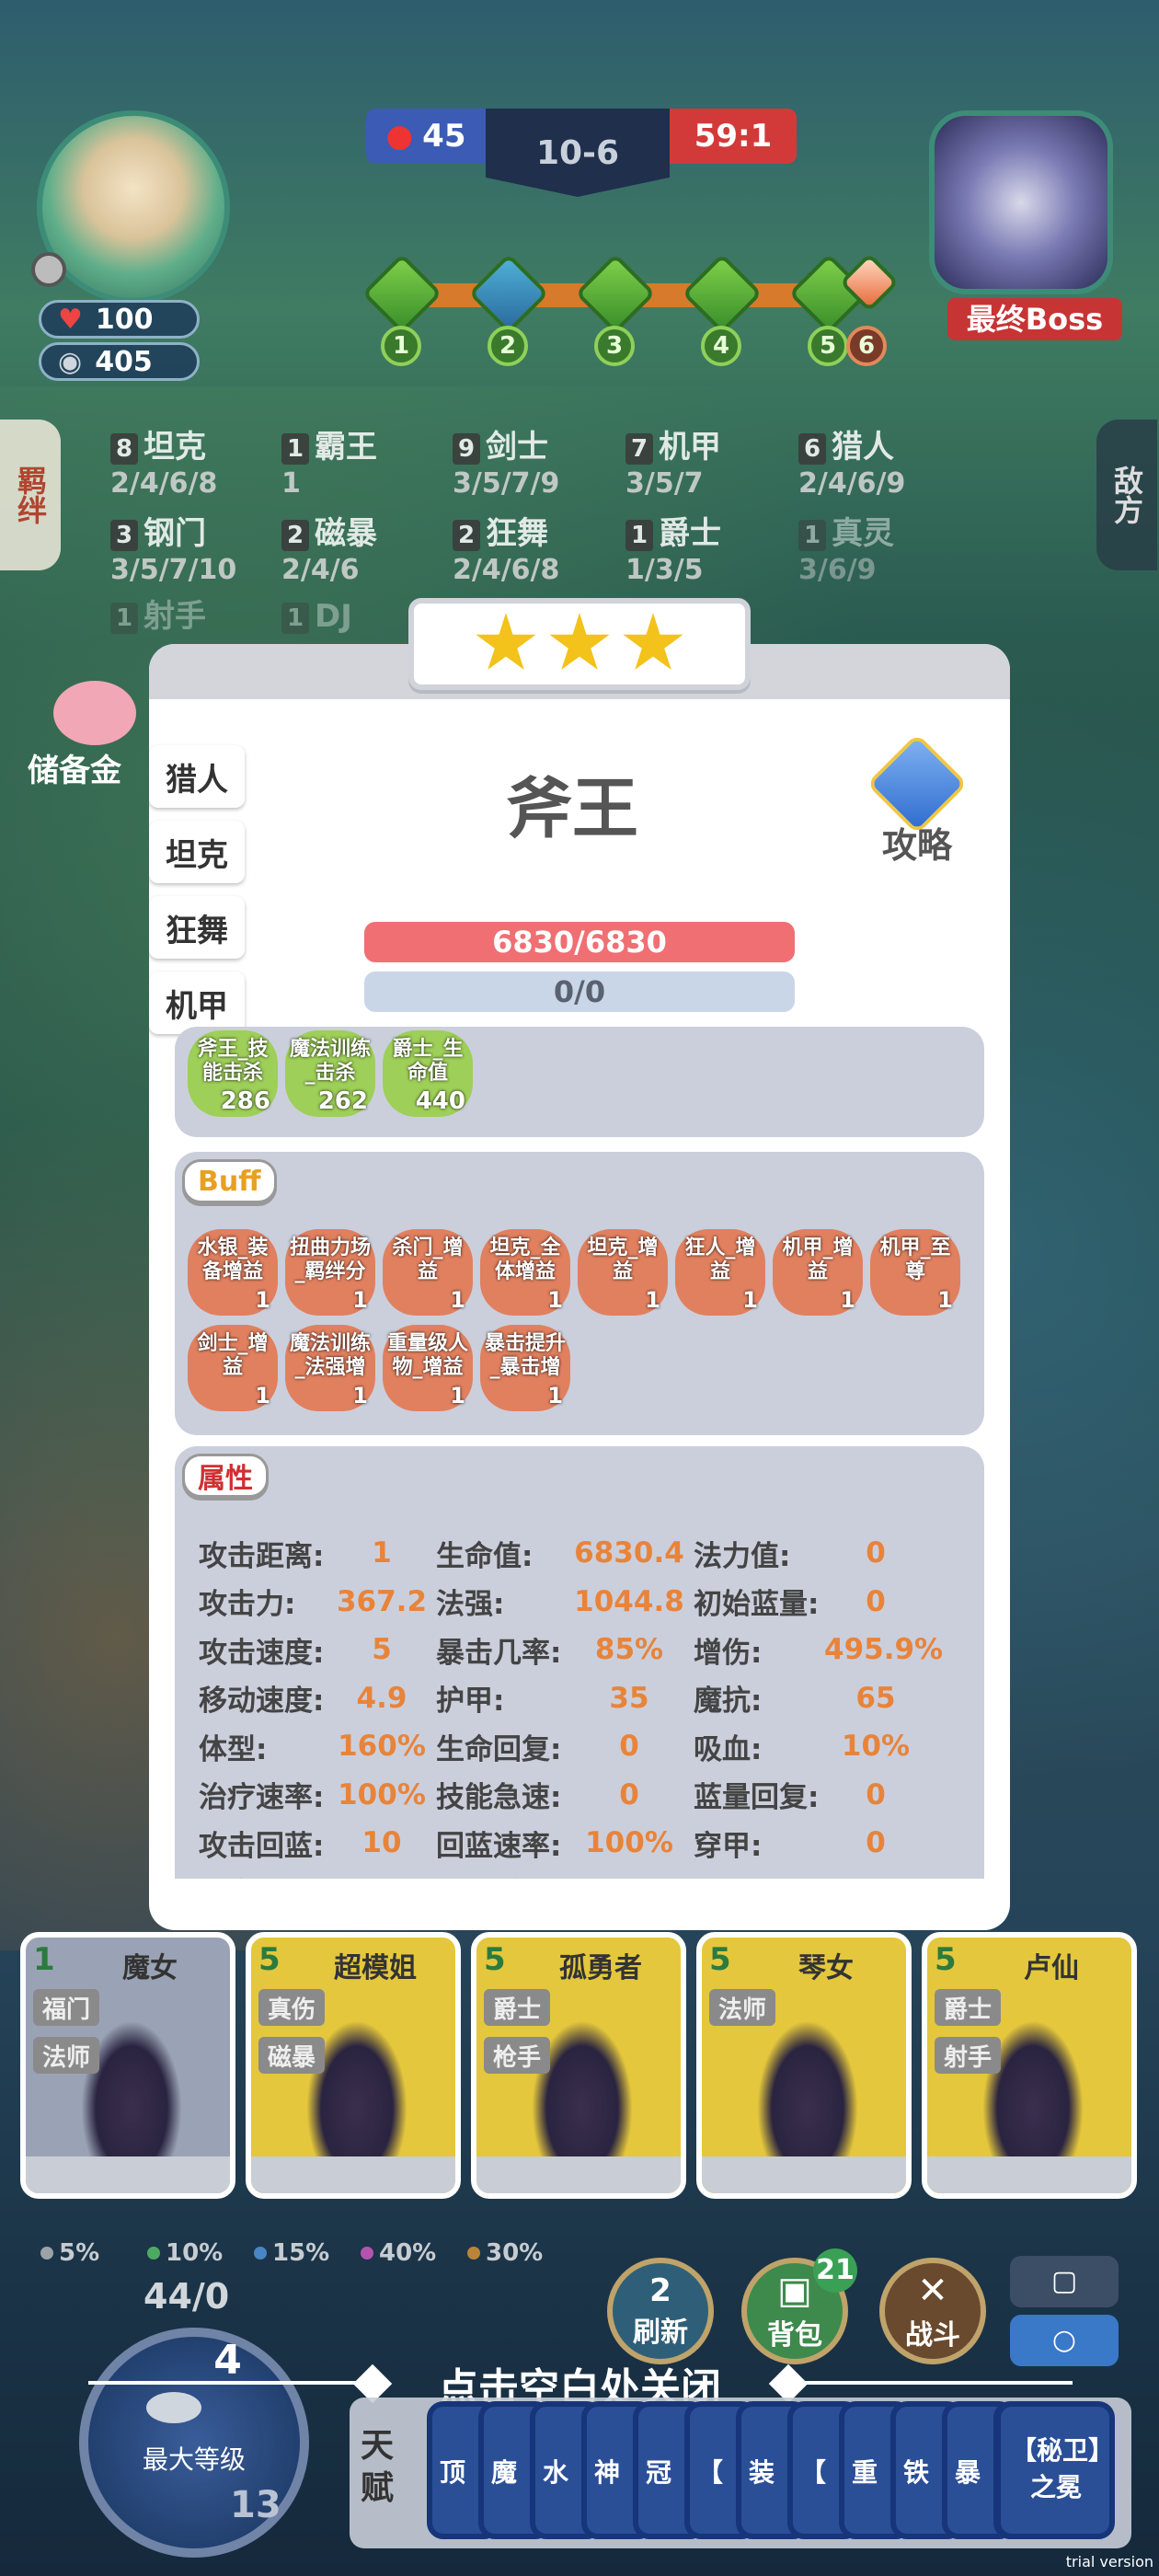 This screenshot has width=1159, height=2576. Describe the element at coordinates (382, 1747) in the screenshot. I see `attribute-value: 160%` at that location.